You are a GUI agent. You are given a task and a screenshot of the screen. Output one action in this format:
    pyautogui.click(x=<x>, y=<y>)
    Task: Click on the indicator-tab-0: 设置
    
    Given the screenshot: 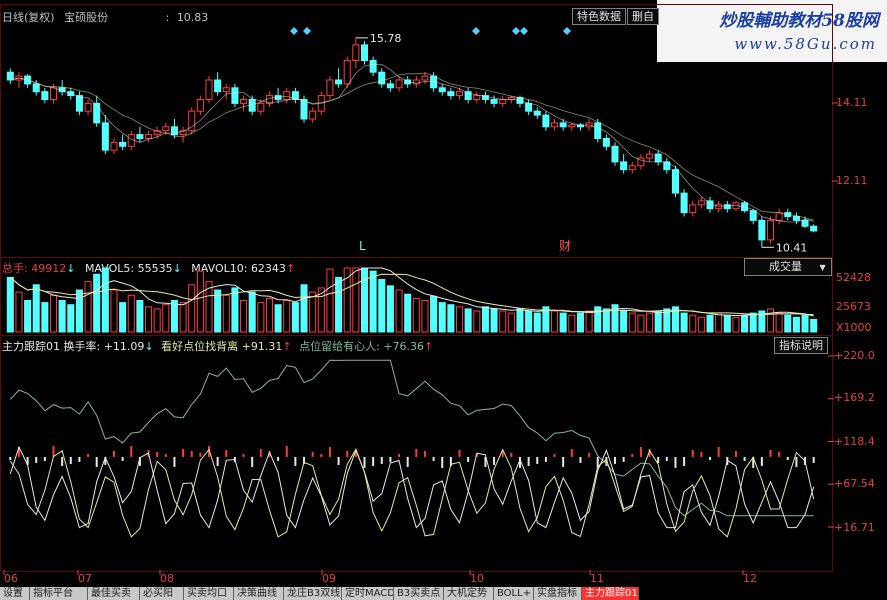 What is the action you would take?
    pyautogui.click(x=15, y=593)
    